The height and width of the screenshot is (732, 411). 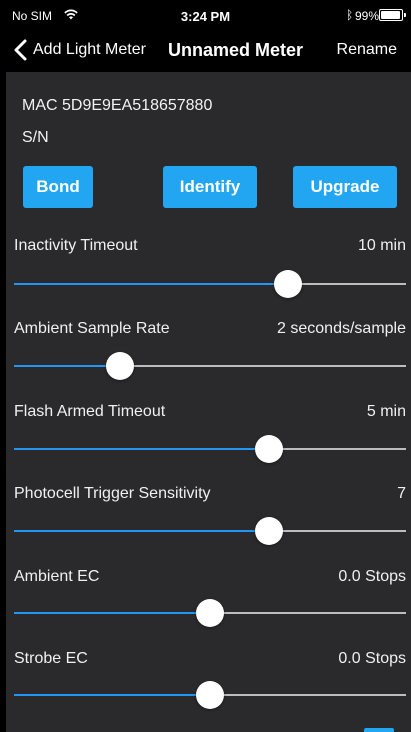 What do you see at coordinates (205, 15) in the screenshot?
I see `status-bar: No SIM 3:24 PM ᛒ 99%` at bounding box center [205, 15].